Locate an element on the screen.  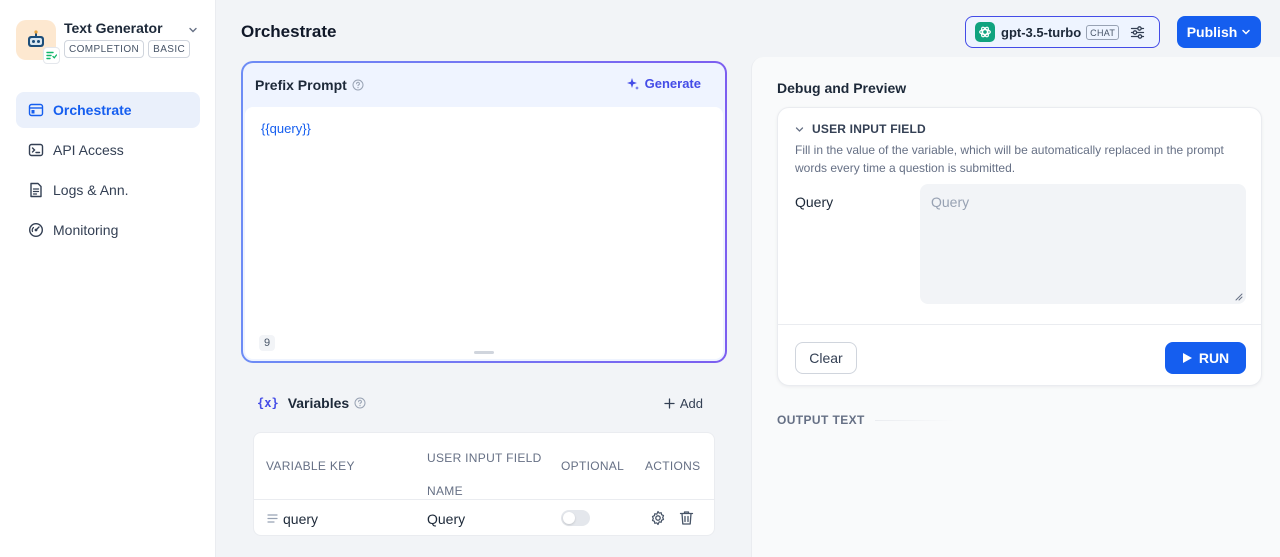
terminal-icon is located at coordinates (36, 150).